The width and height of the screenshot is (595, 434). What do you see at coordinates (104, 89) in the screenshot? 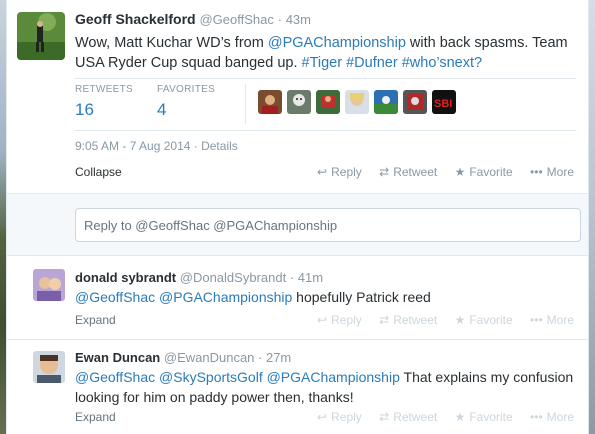
I see `retweets-label: RETWEETS` at bounding box center [104, 89].